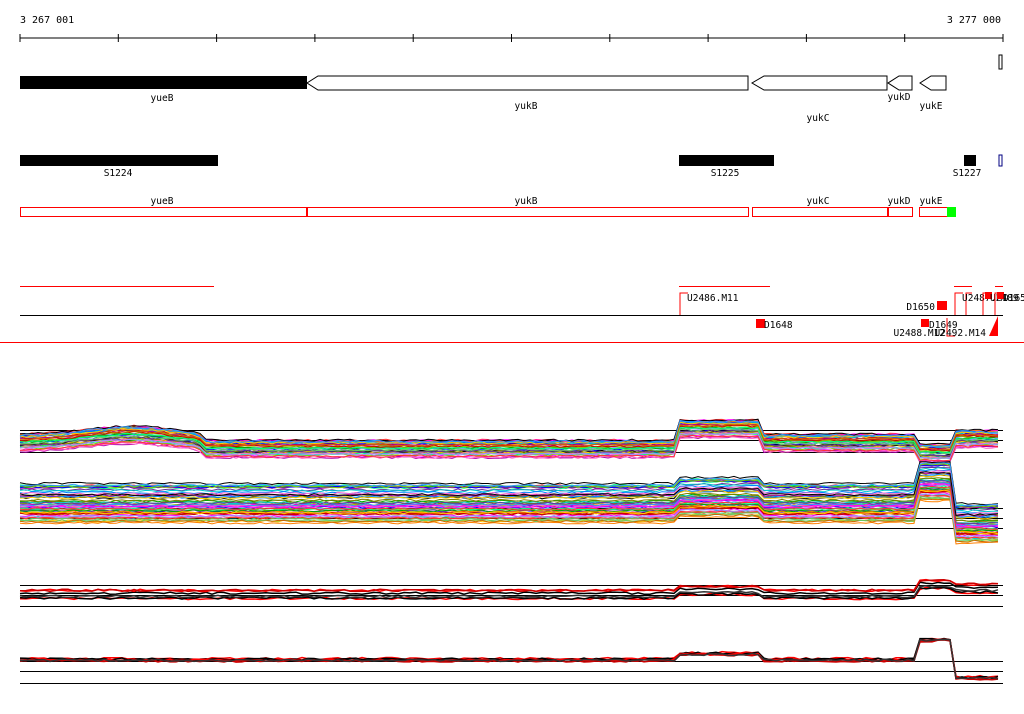 This screenshot has width=1024, height=714. Describe the element at coordinates (819, 83) in the screenshot. I see `gene-yukC` at that location.